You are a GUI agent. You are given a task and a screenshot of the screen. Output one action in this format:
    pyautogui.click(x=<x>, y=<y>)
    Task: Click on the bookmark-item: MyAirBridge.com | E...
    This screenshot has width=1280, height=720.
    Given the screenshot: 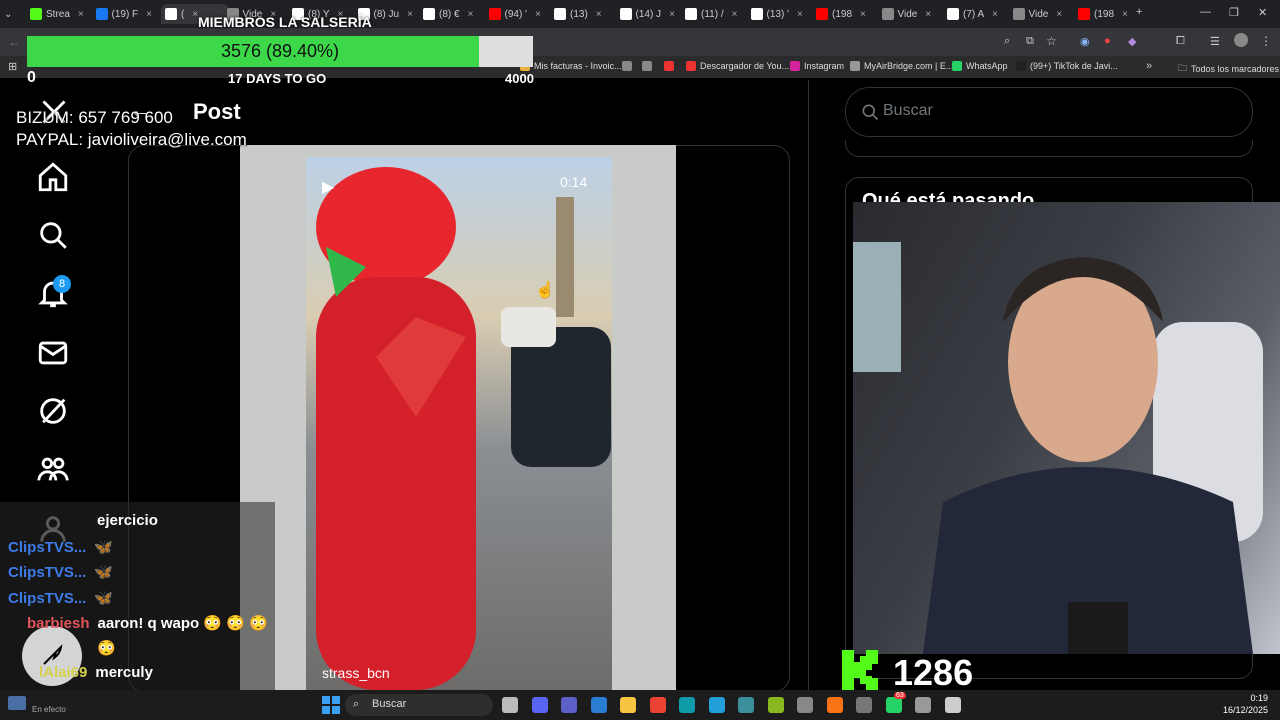 What is the action you would take?
    pyautogui.click(x=901, y=66)
    